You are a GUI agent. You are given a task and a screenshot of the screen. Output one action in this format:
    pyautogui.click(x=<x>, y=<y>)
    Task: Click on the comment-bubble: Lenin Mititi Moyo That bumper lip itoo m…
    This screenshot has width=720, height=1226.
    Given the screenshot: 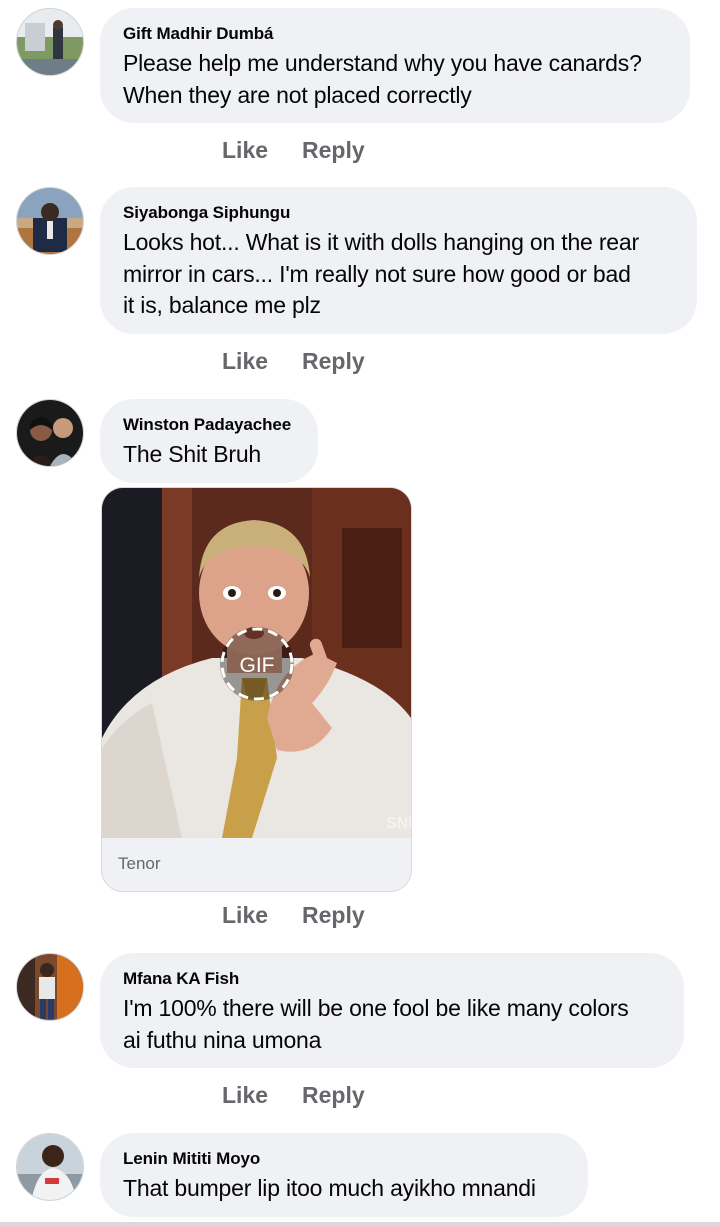 What is the action you would take?
    pyautogui.click(x=344, y=1175)
    